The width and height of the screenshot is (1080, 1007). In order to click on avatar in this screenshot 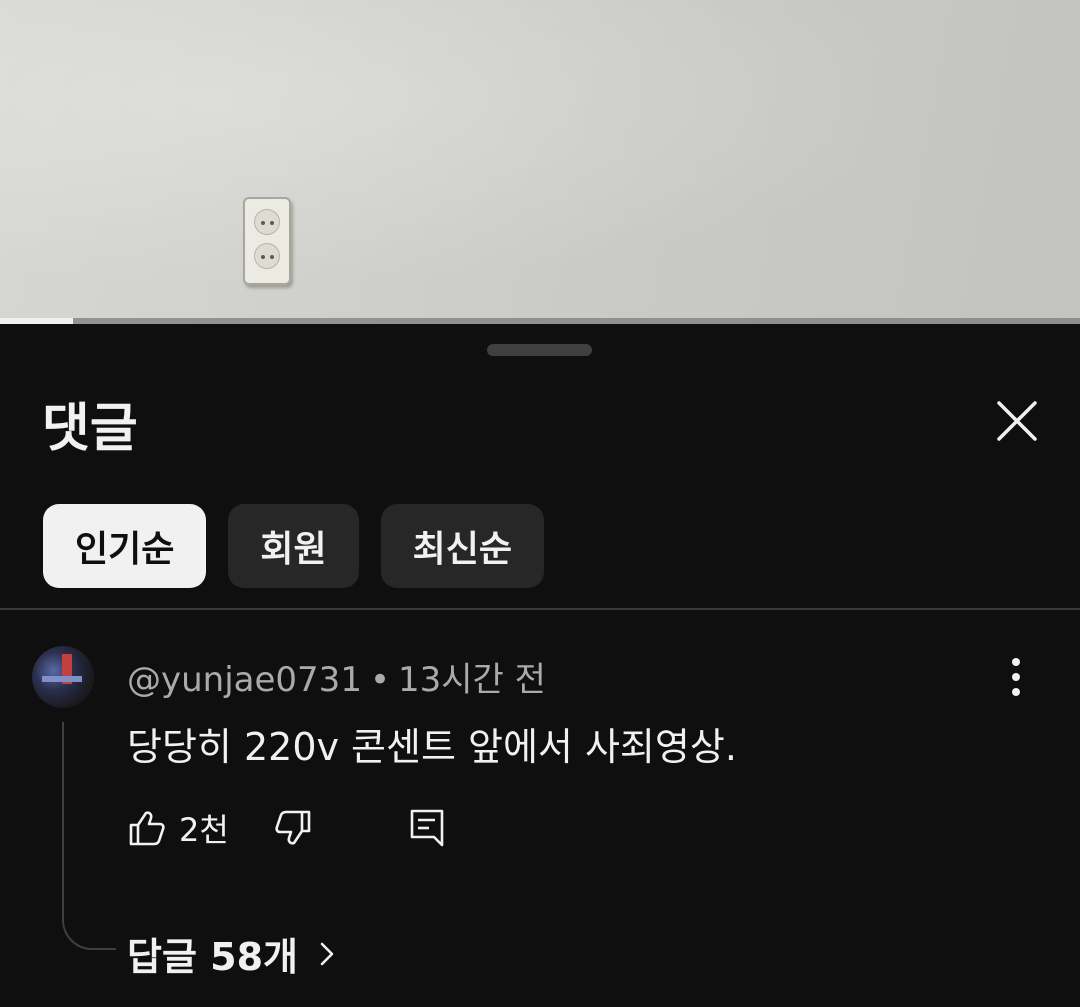, I will do `click(63, 677)`.